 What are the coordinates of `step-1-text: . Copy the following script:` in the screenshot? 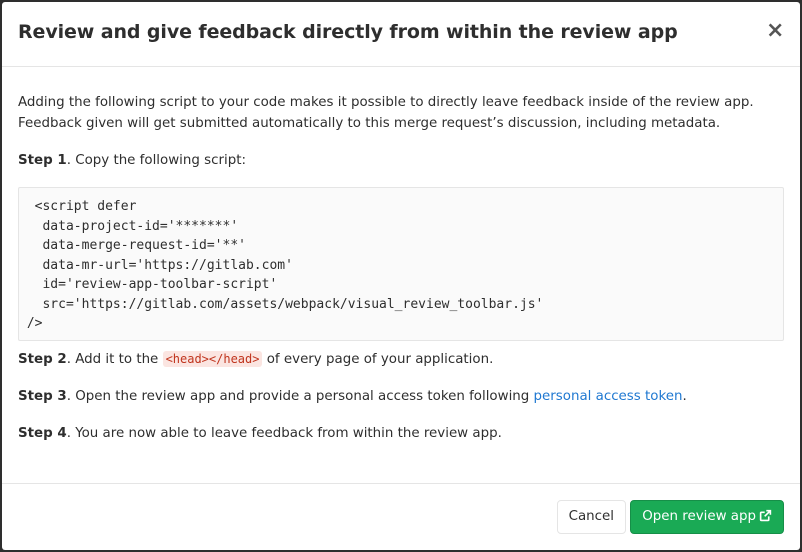 It's located at (156, 160).